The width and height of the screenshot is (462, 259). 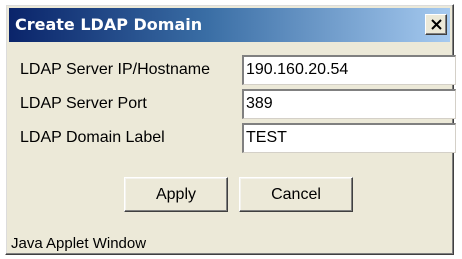 I want to click on title-bar: Create LDAP Domain, so click(x=229, y=25).